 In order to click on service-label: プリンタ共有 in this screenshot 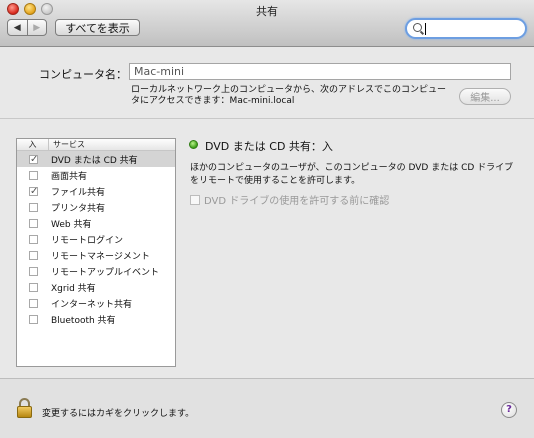, I will do `click(78, 208)`.